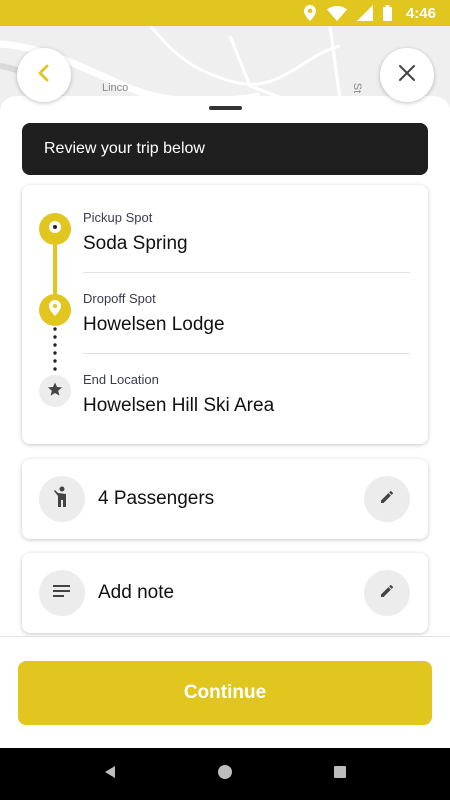 The height and width of the screenshot is (800, 450). Describe the element at coordinates (55, 351) in the screenshot. I see `route-dotted-line` at that location.